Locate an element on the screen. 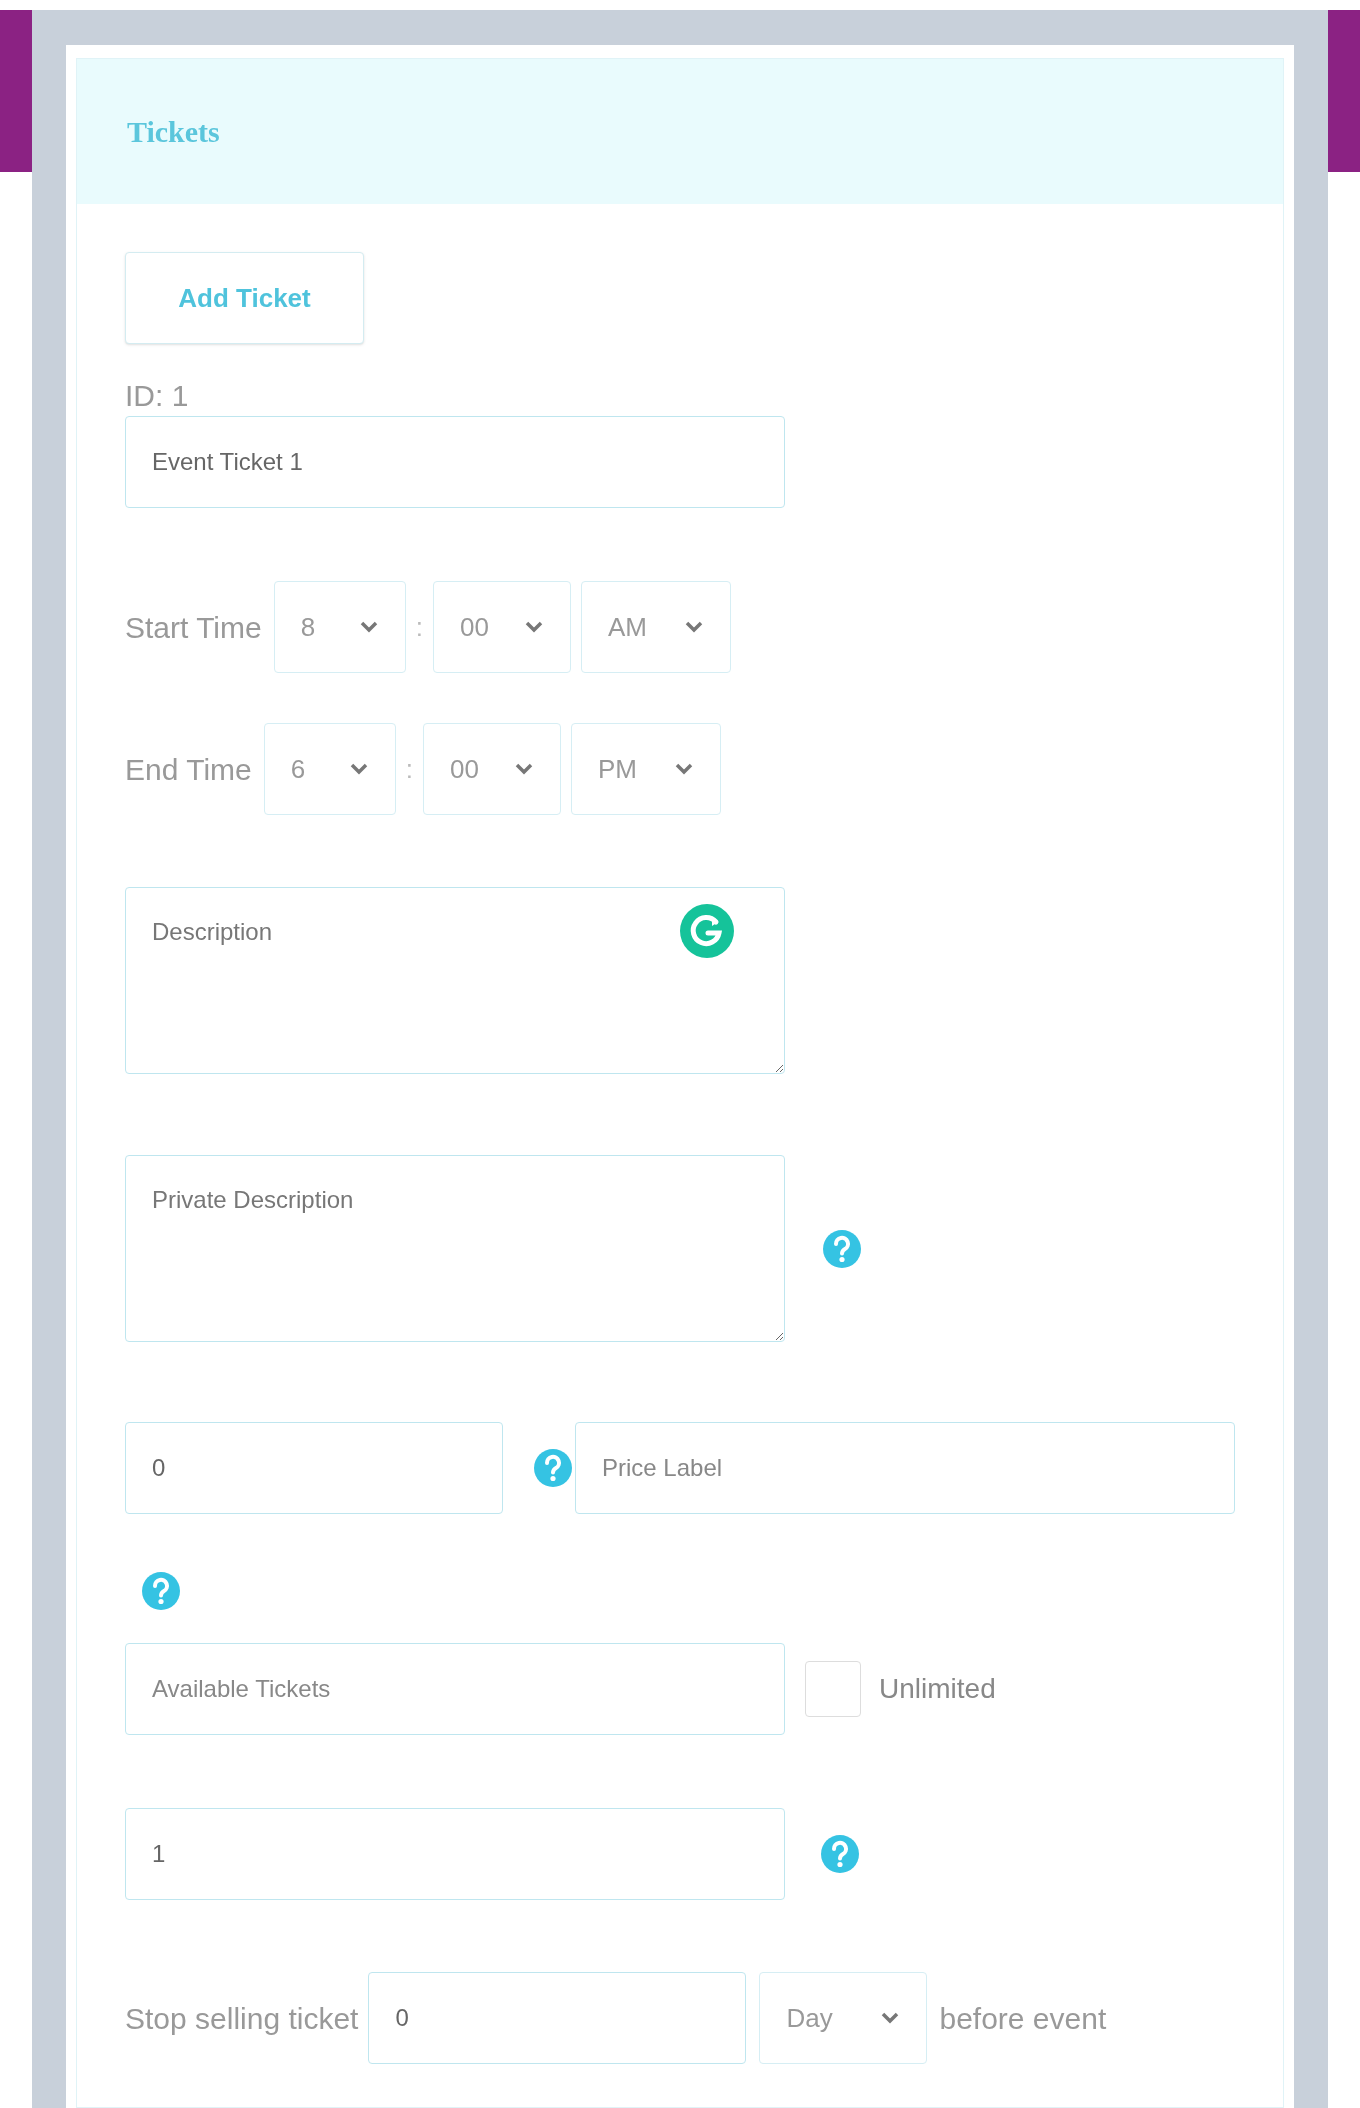  time-label: End Time is located at coordinates (188, 769).